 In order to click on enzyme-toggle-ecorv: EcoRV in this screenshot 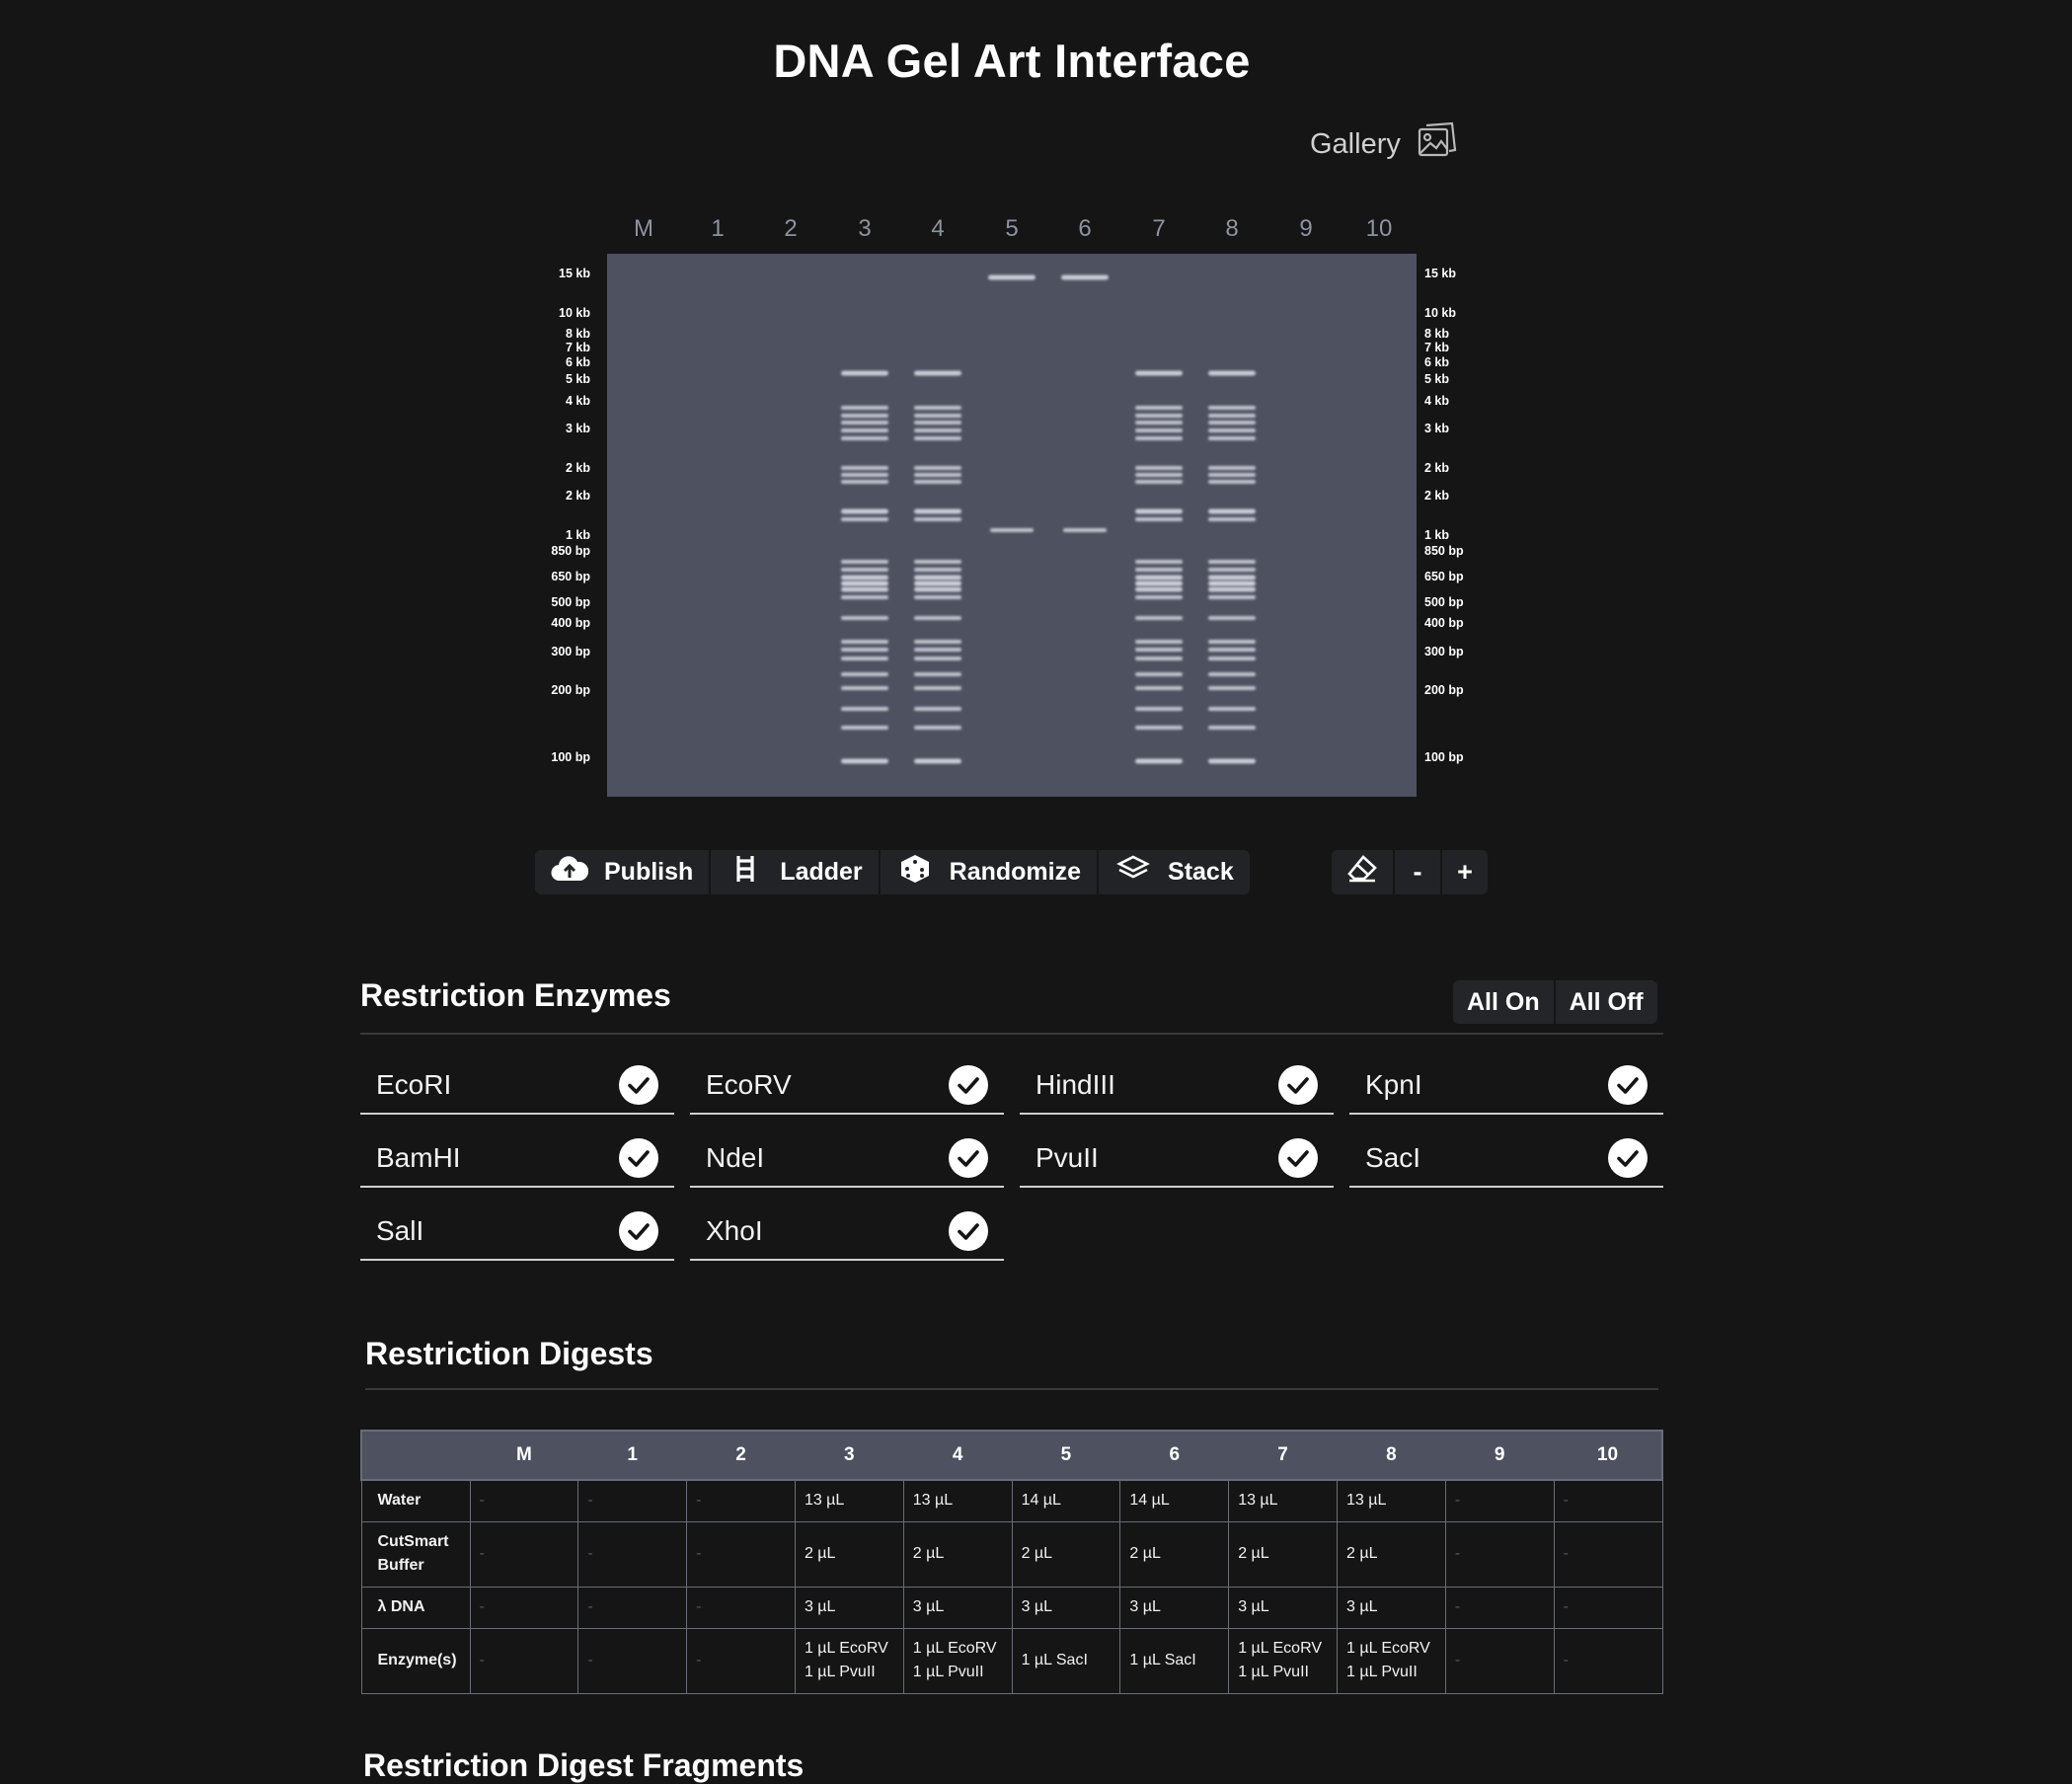, I will do `click(847, 1086)`.